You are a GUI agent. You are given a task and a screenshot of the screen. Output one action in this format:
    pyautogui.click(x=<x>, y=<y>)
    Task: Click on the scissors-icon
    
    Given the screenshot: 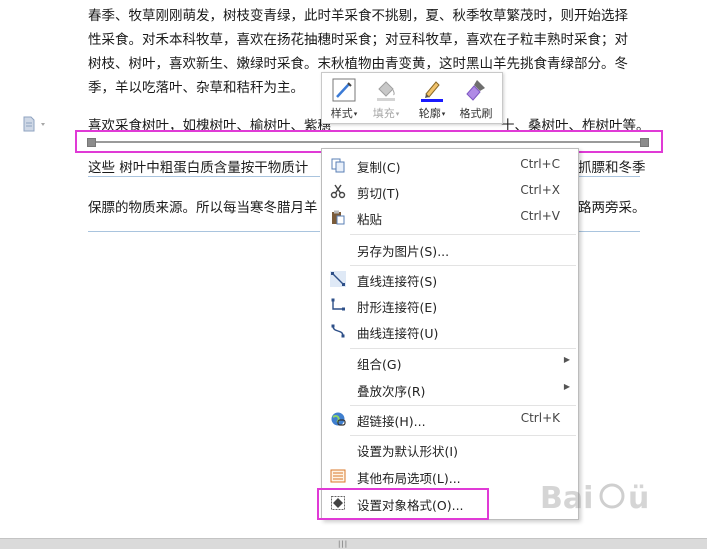 What is the action you would take?
    pyautogui.click(x=338, y=191)
    